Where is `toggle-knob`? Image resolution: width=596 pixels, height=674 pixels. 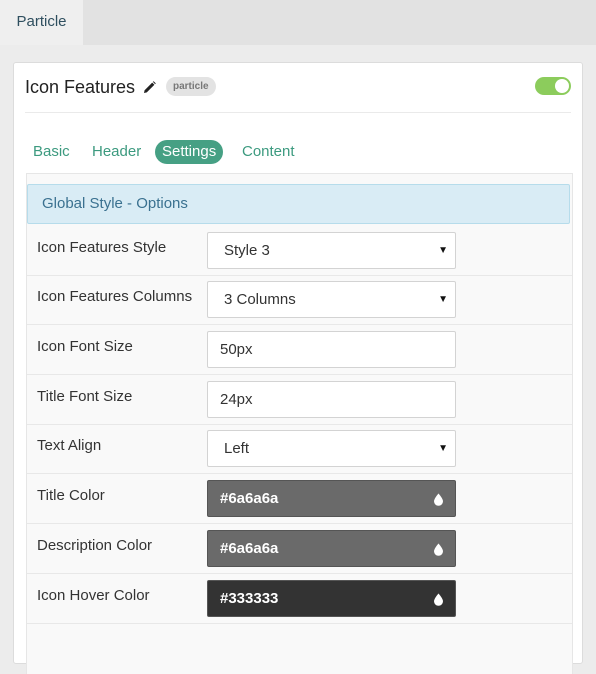 toggle-knob is located at coordinates (562, 86).